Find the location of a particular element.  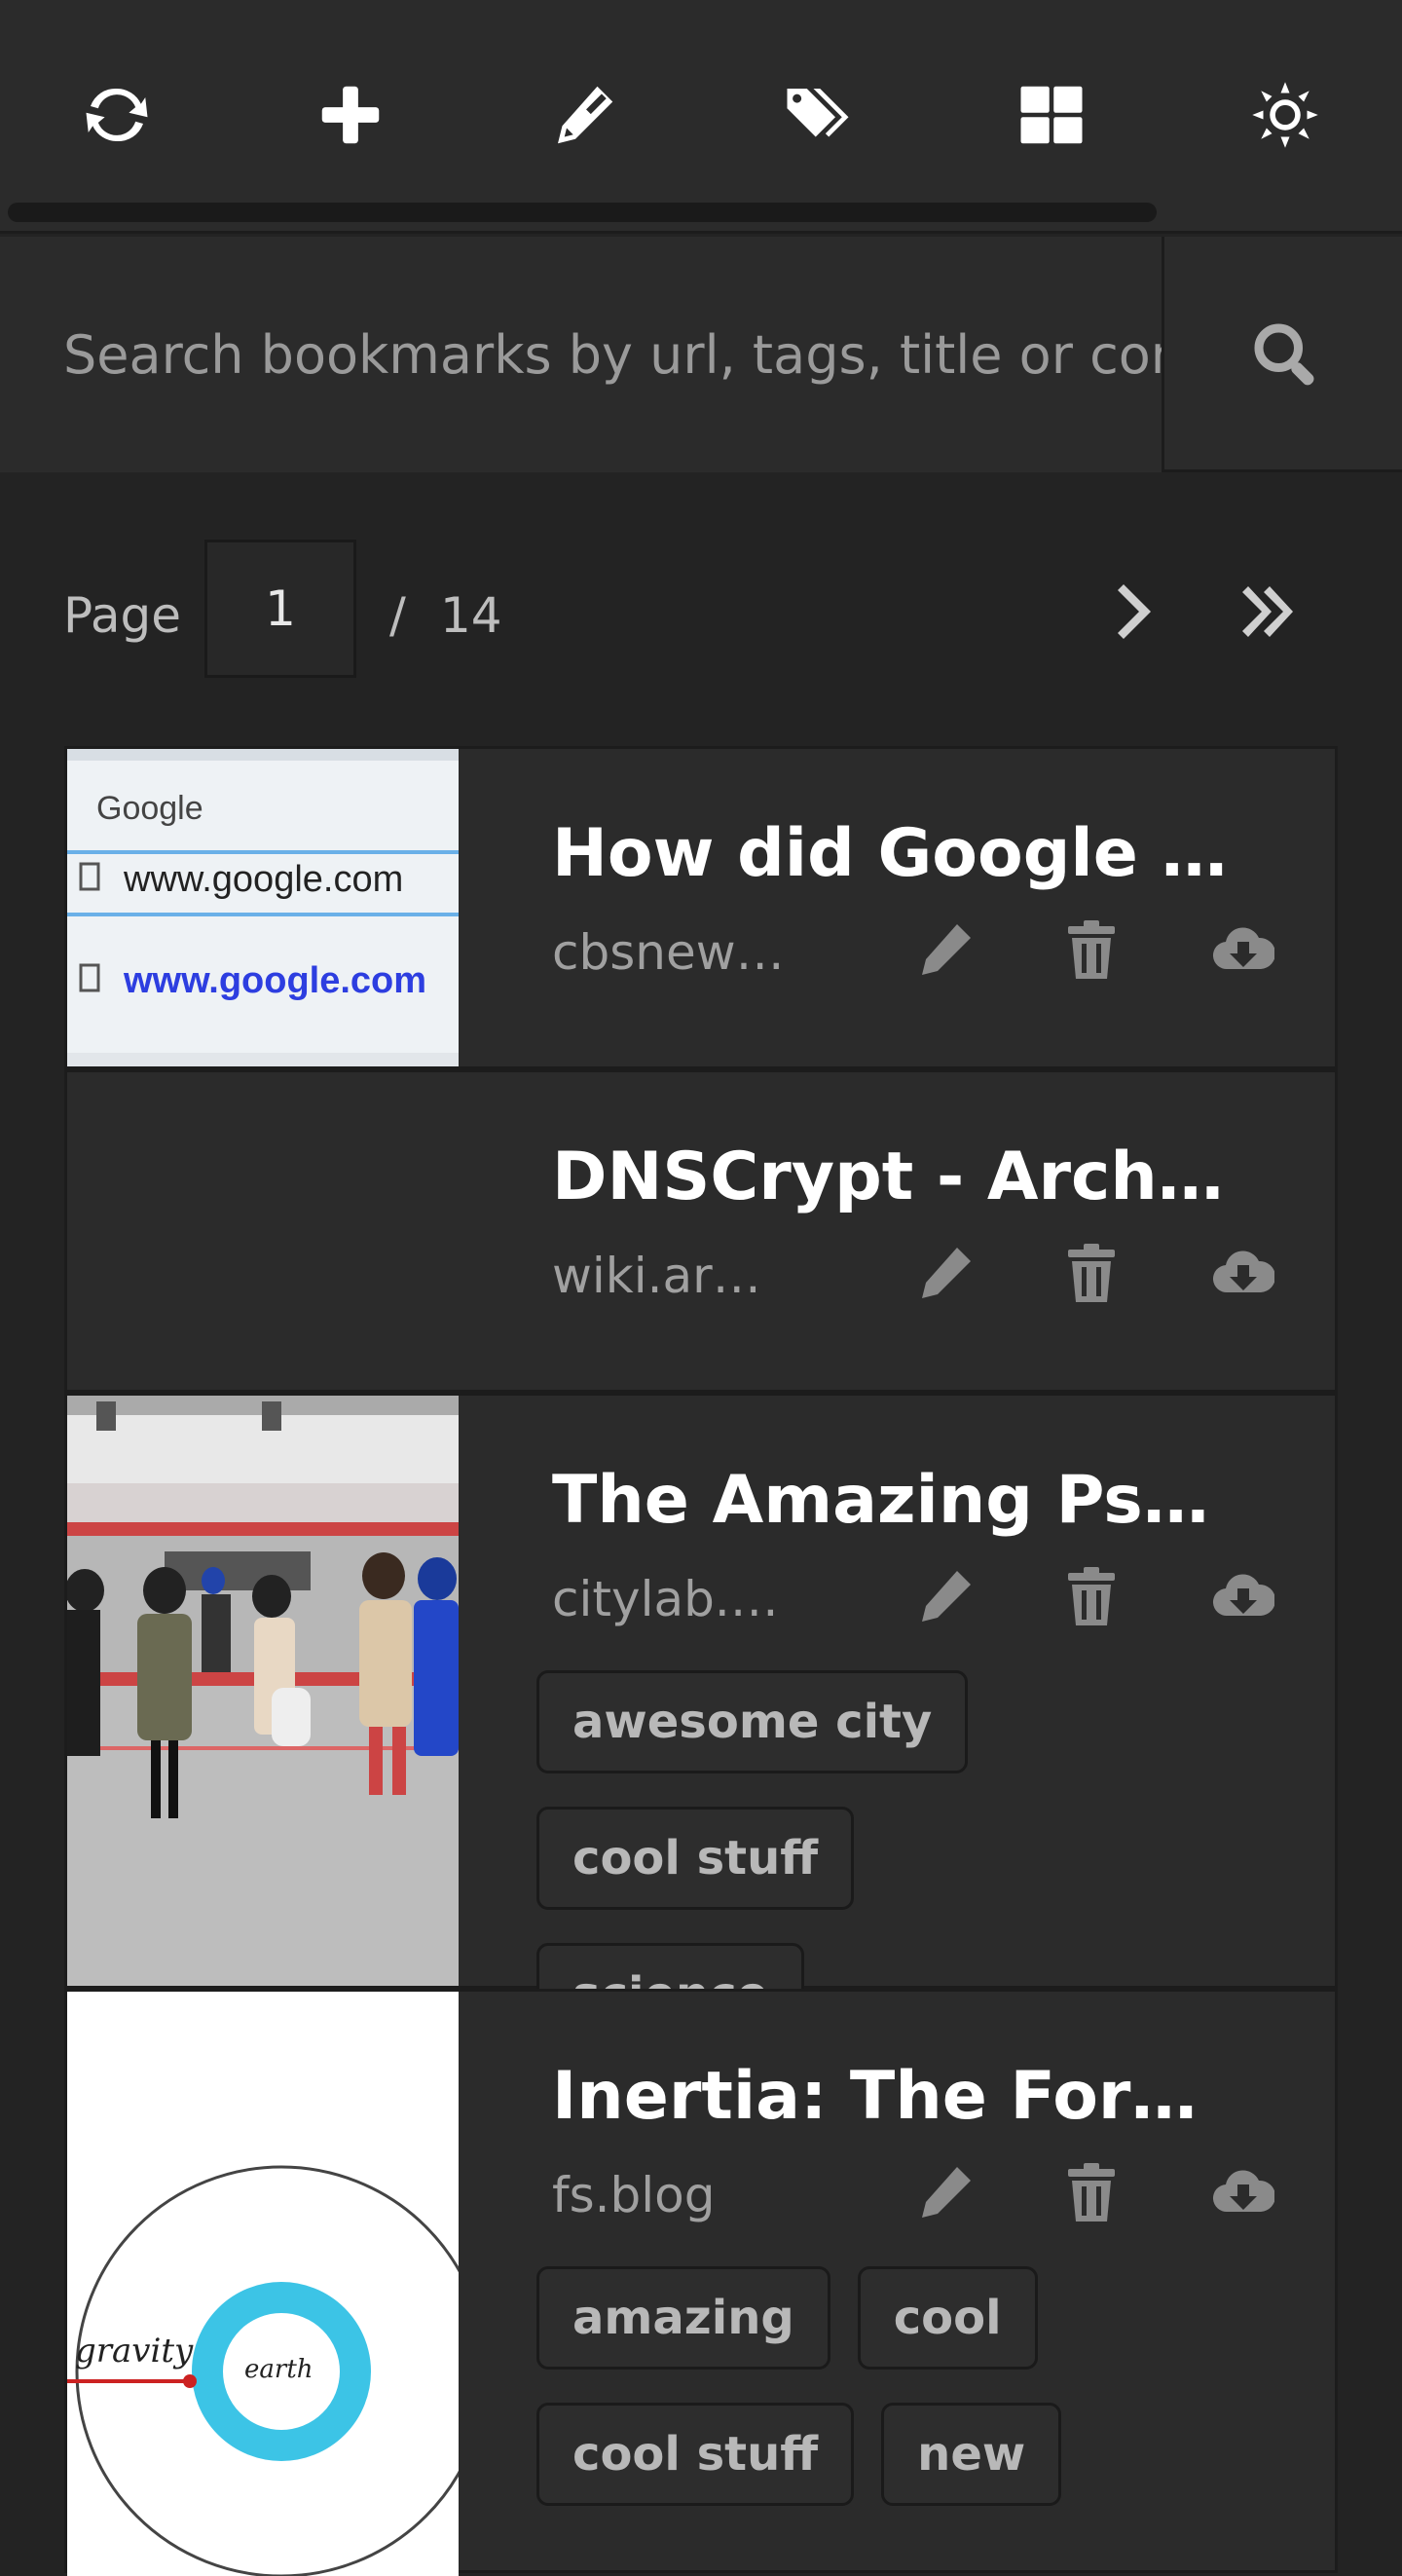

last-page-button is located at coordinates (1268, 612).